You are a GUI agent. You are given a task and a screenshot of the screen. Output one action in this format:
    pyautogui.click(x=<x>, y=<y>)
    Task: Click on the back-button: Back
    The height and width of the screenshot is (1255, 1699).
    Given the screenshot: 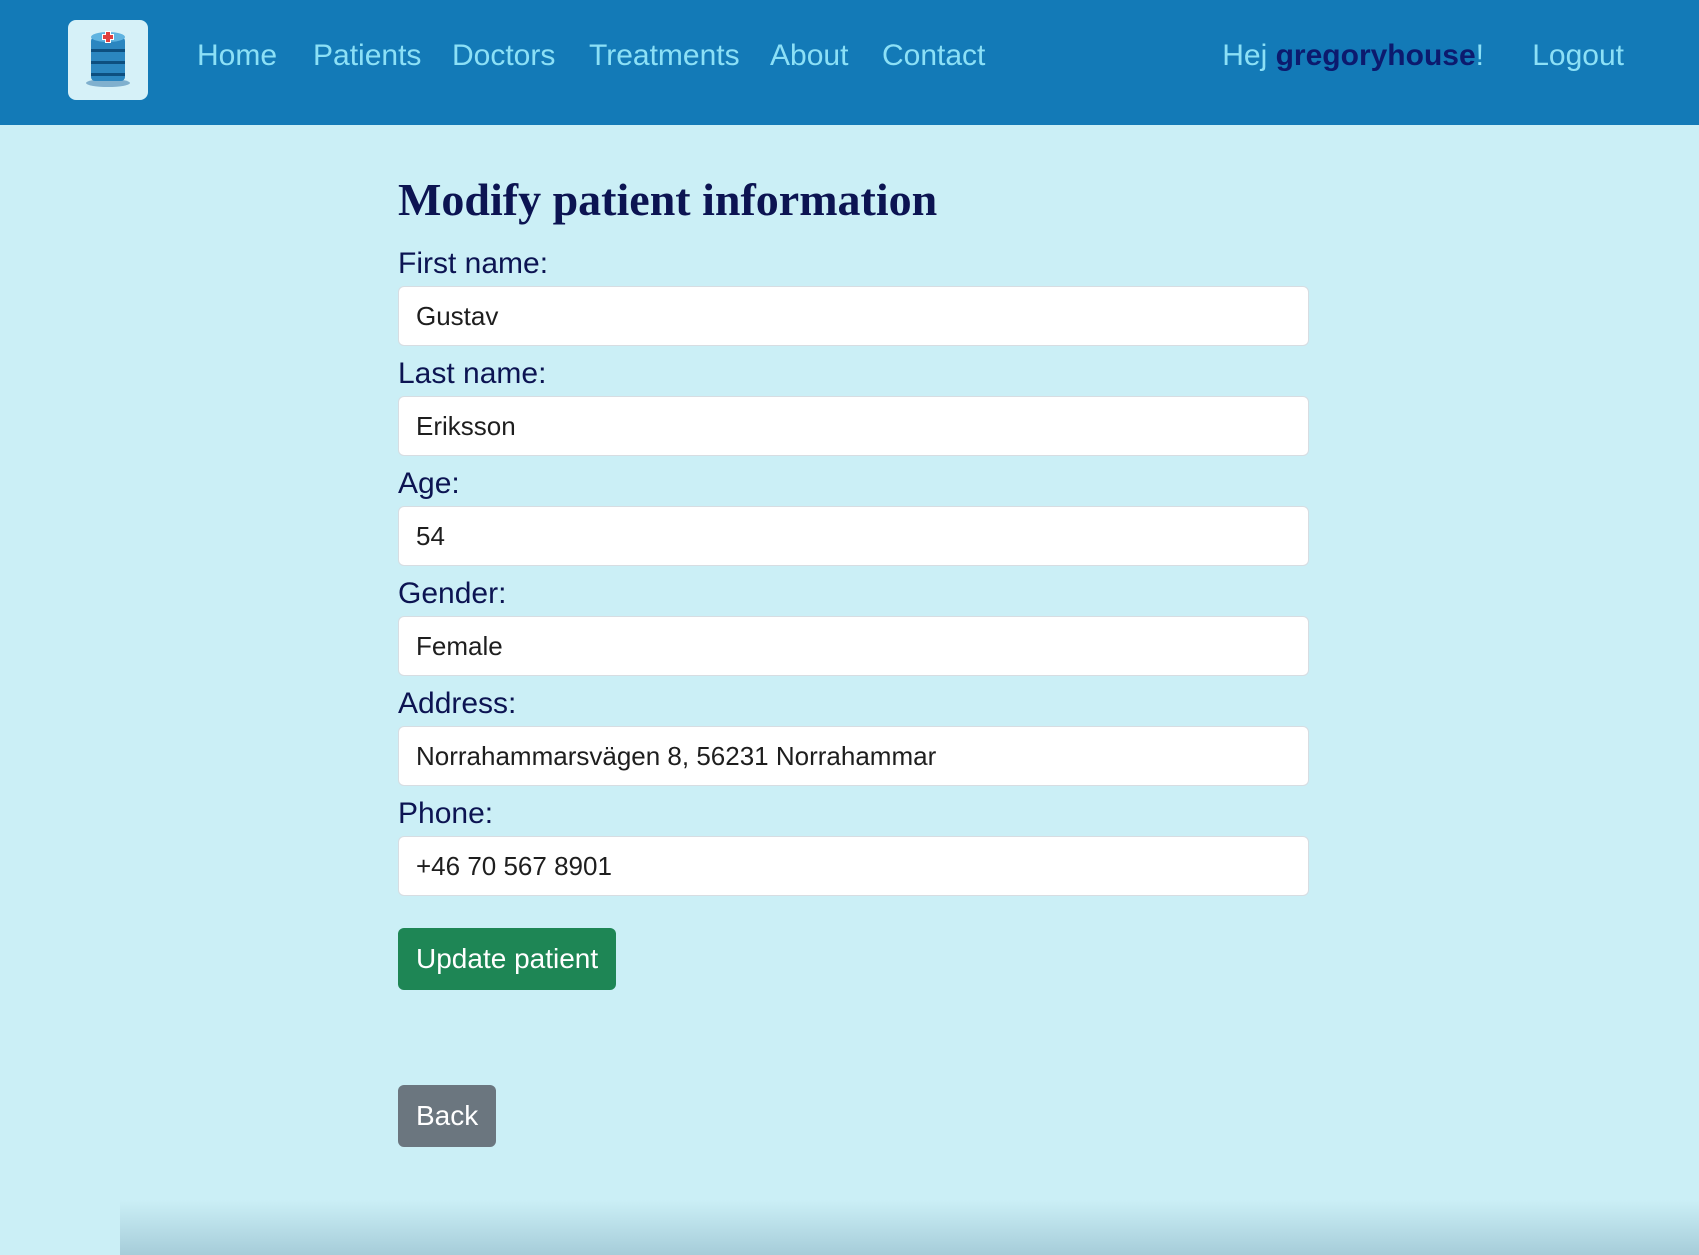 What is the action you would take?
    pyautogui.click(x=447, y=1116)
    